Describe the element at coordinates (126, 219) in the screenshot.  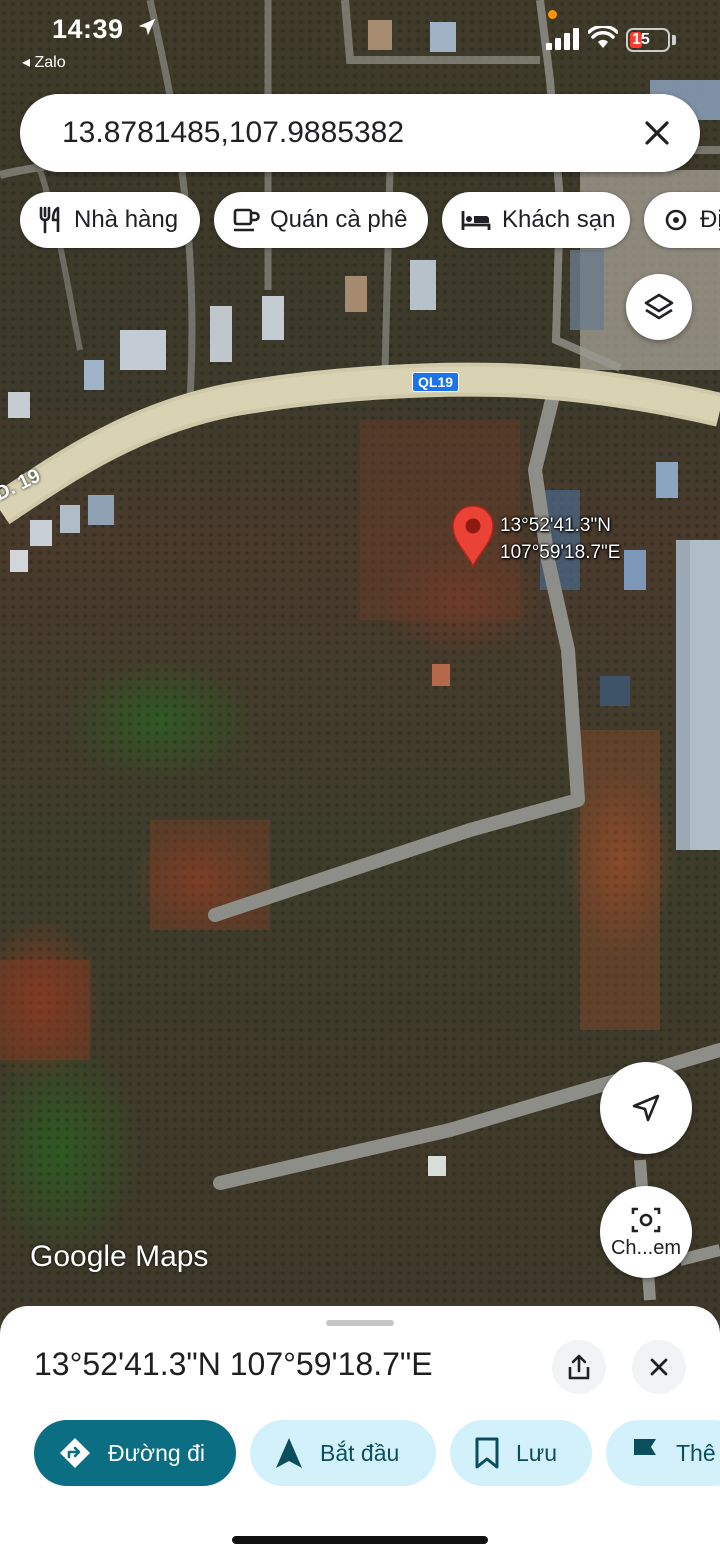
I see `chip-label: Nhà hàng` at that location.